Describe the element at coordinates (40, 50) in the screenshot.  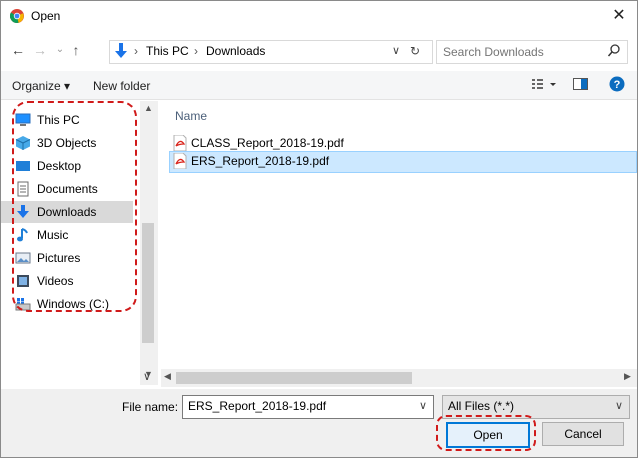
I see `forward-arrow-icon: →` at that location.